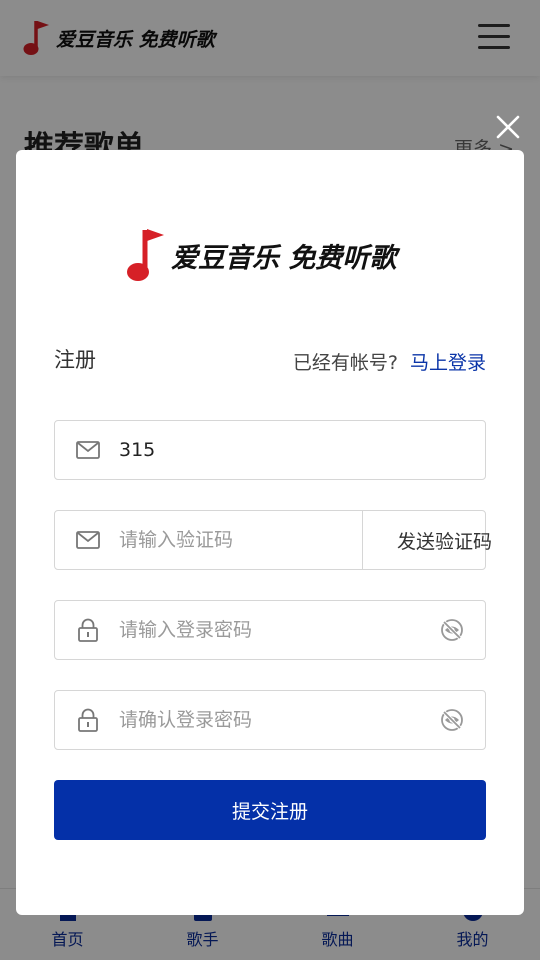 The image size is (540, 960). What do you see at coordinates (279, 720) in the screenshot?
I see `confirm-password-input` at bounding box center [279, 720].